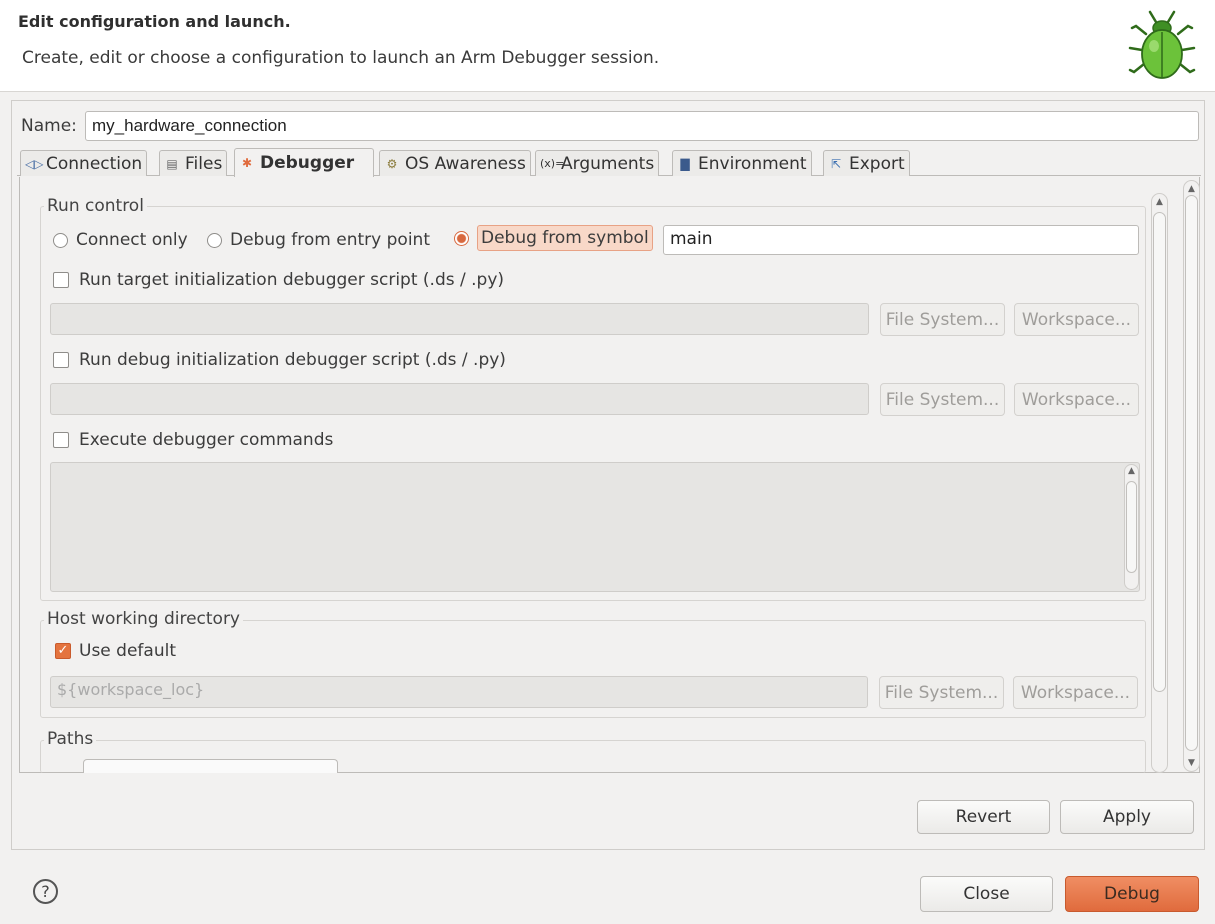  I want to click on radio-debug-from-symbol-indicator, so click(461, 238).